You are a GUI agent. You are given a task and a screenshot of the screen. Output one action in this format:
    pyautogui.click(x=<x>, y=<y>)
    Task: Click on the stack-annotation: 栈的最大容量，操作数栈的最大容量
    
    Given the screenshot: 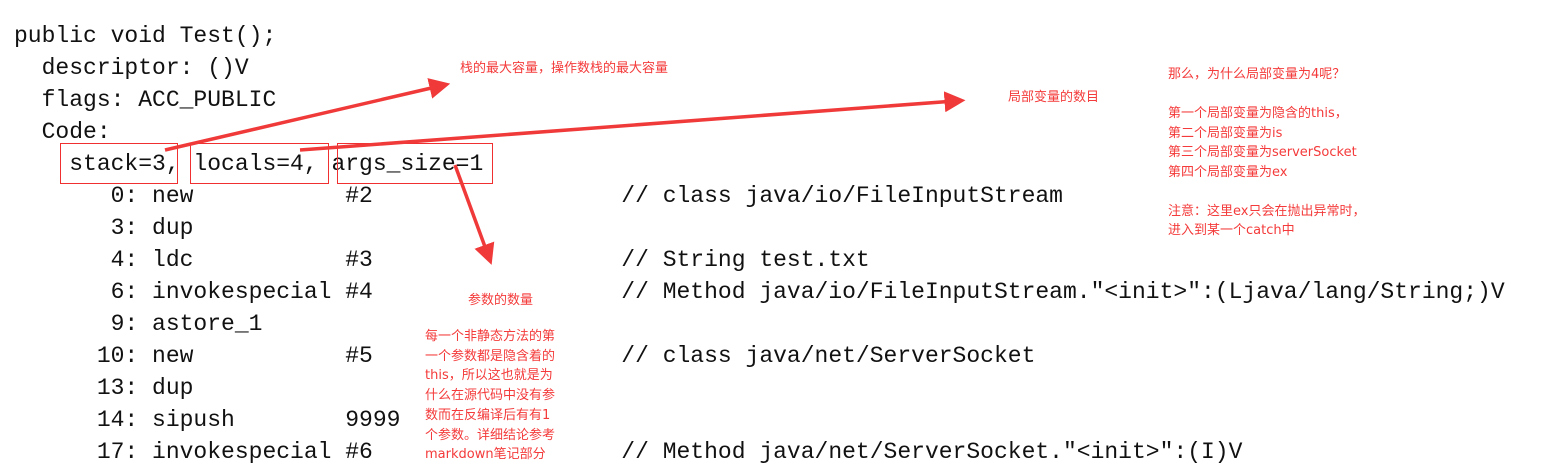 What is the action you would take?
    pyautogui.click(x=564, y=68)
    